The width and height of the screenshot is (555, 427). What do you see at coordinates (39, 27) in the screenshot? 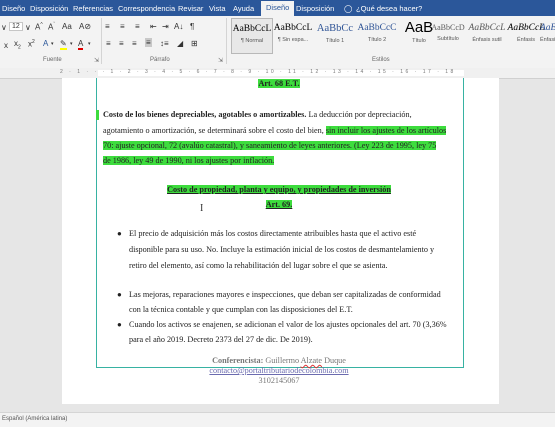
I see `grow-font-icon: A^` at bounding box center [39, 27].